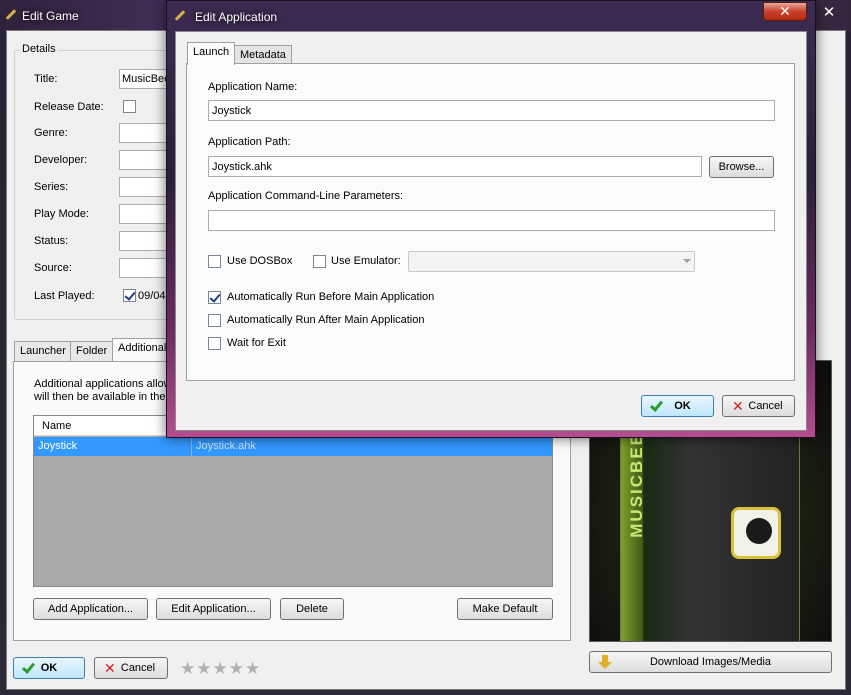 This screenshot has height=695, width=851. I want to click on app-name-cell: Joystick, so click(58, 446).